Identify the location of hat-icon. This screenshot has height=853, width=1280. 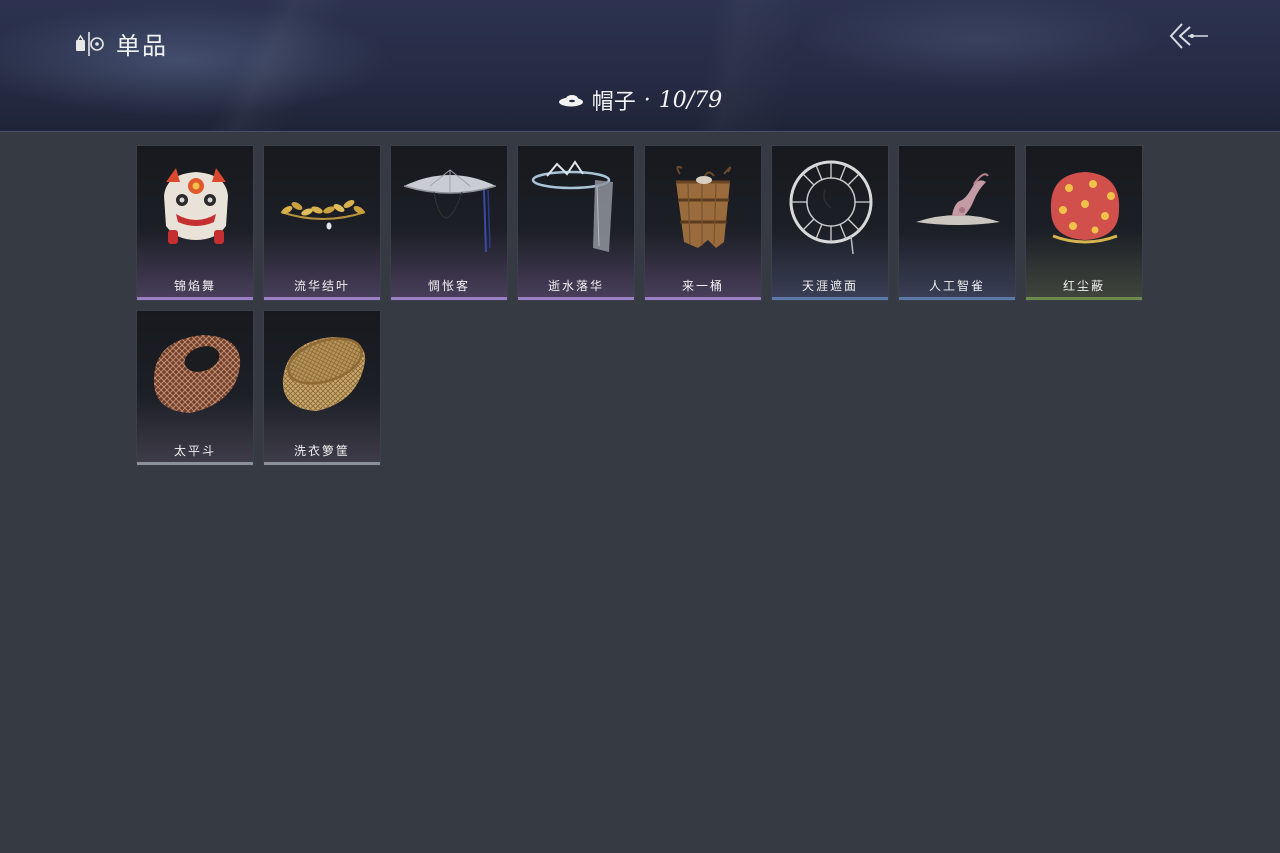
(570, 101).